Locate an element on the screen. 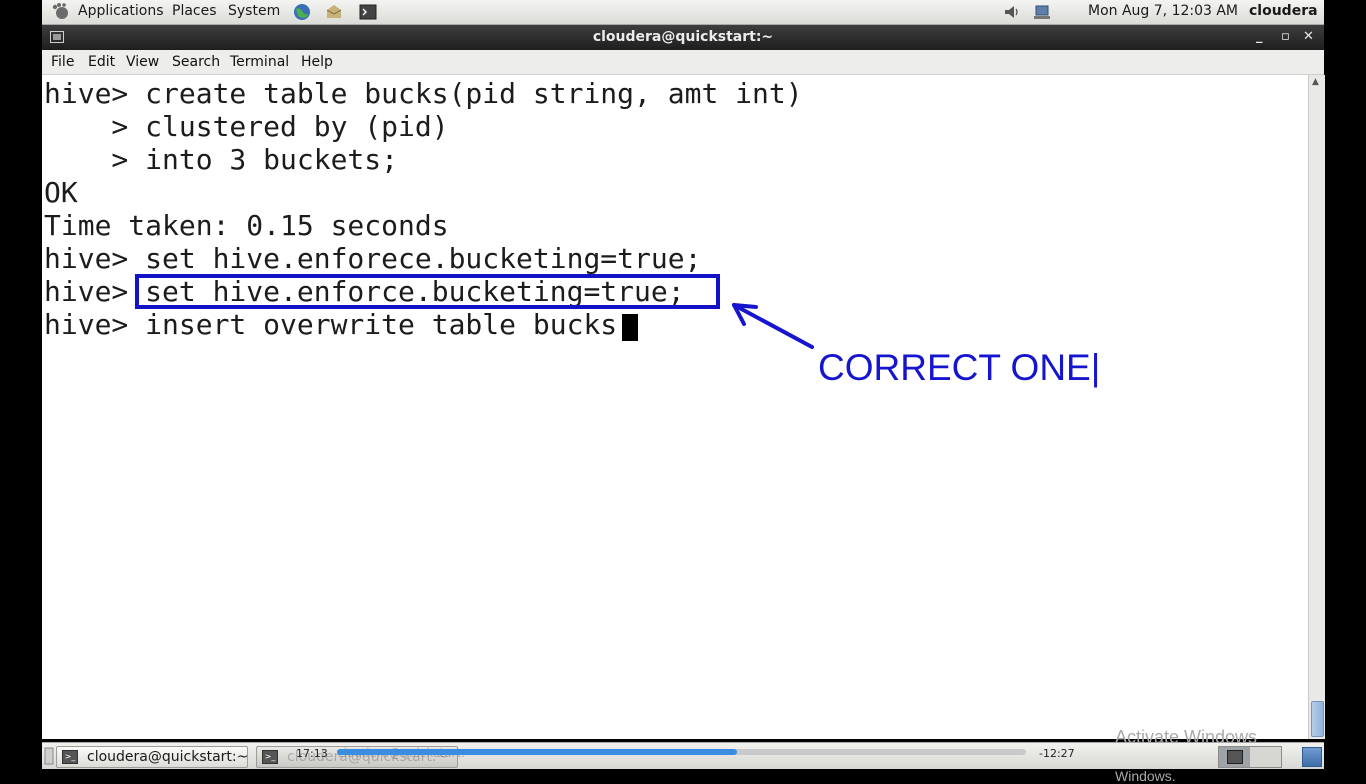  taskbar-terminal-button: >_ cloudera@quickstart:~ is located at coordinates (152, 757).